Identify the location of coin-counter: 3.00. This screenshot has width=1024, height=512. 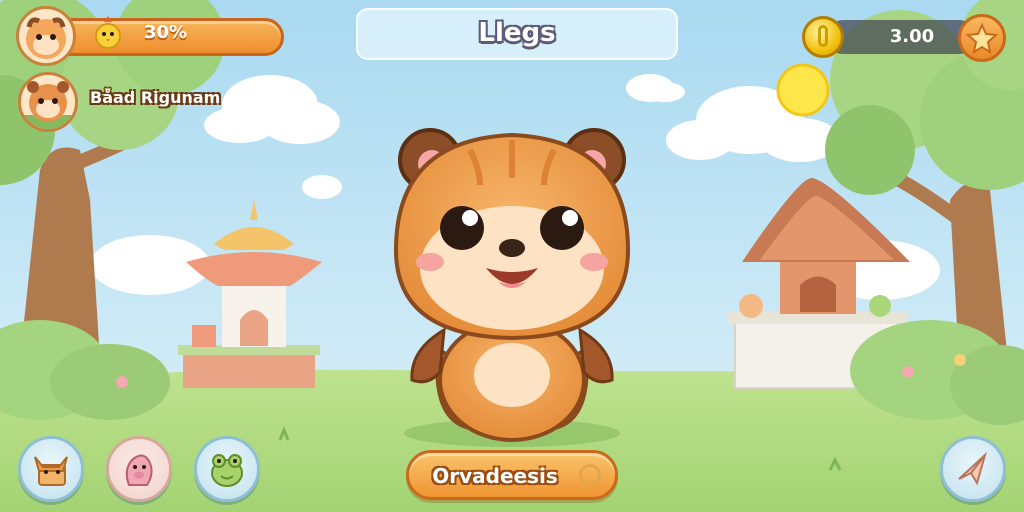
(905, 35).